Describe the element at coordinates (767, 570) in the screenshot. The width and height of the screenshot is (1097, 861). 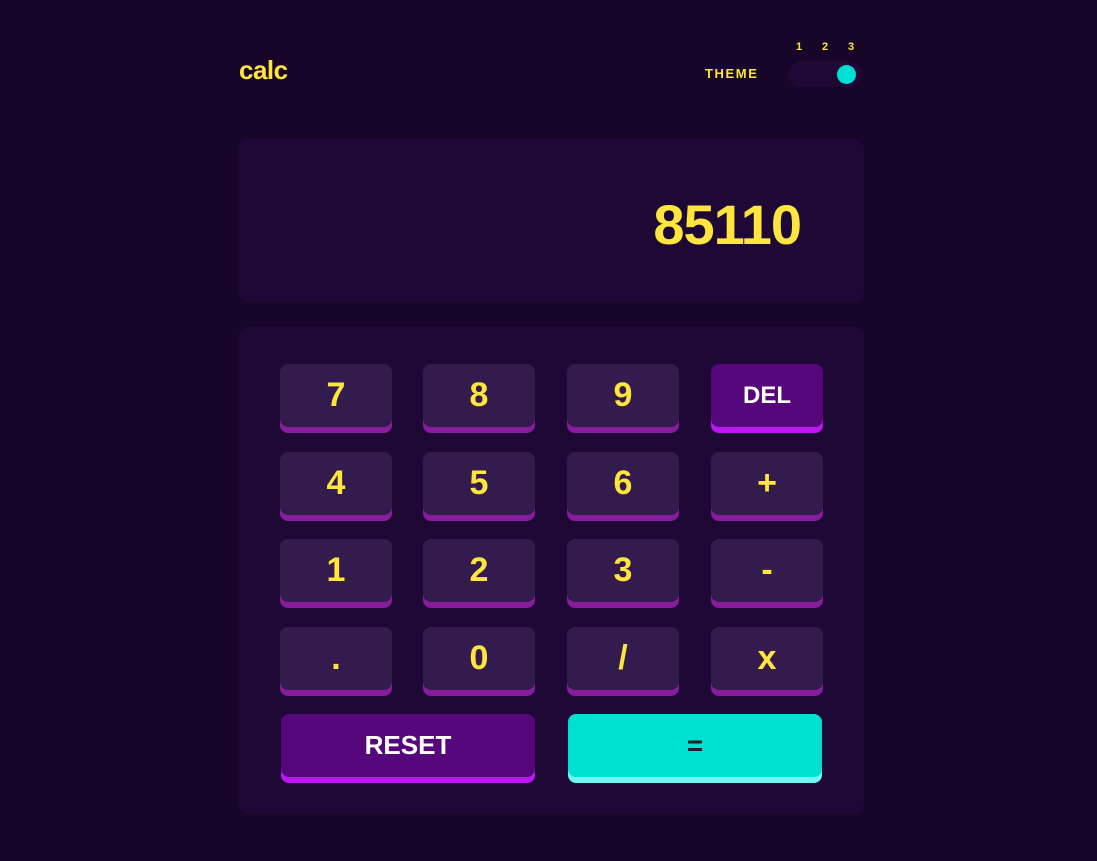
I see `minus-button: -` at that location.